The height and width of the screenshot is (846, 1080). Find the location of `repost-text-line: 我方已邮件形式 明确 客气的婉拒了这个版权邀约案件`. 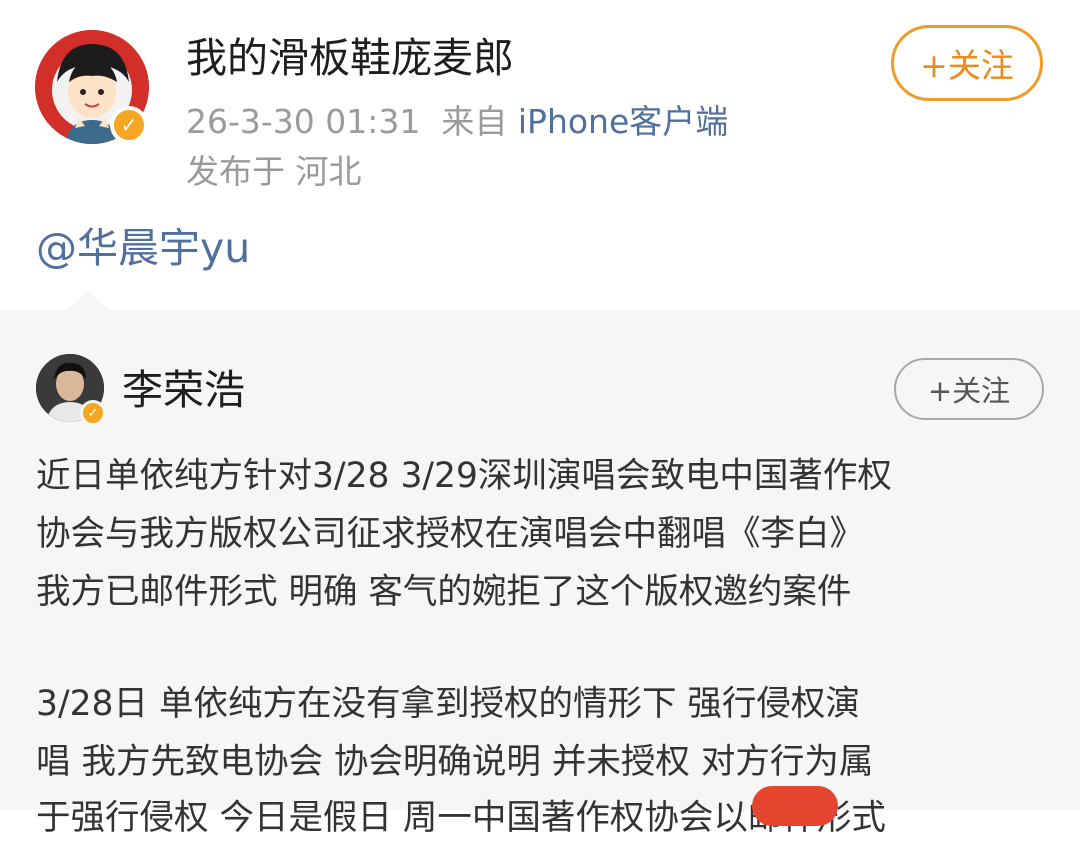

repost-text-line: 我方已邮件形式 明确 客气的婉拒了这个版权邀约案件 is located at coordinates (444, 592).